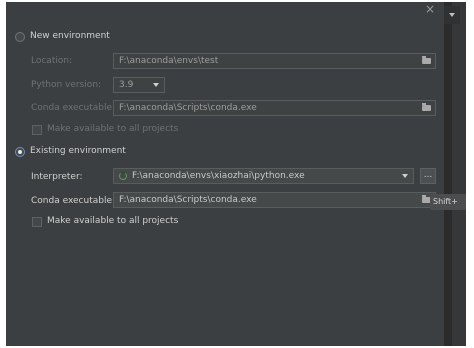 This screenshot has height=348, width=474. I want to click on shortcut-tooltip: Shift+, so click(448, 202).